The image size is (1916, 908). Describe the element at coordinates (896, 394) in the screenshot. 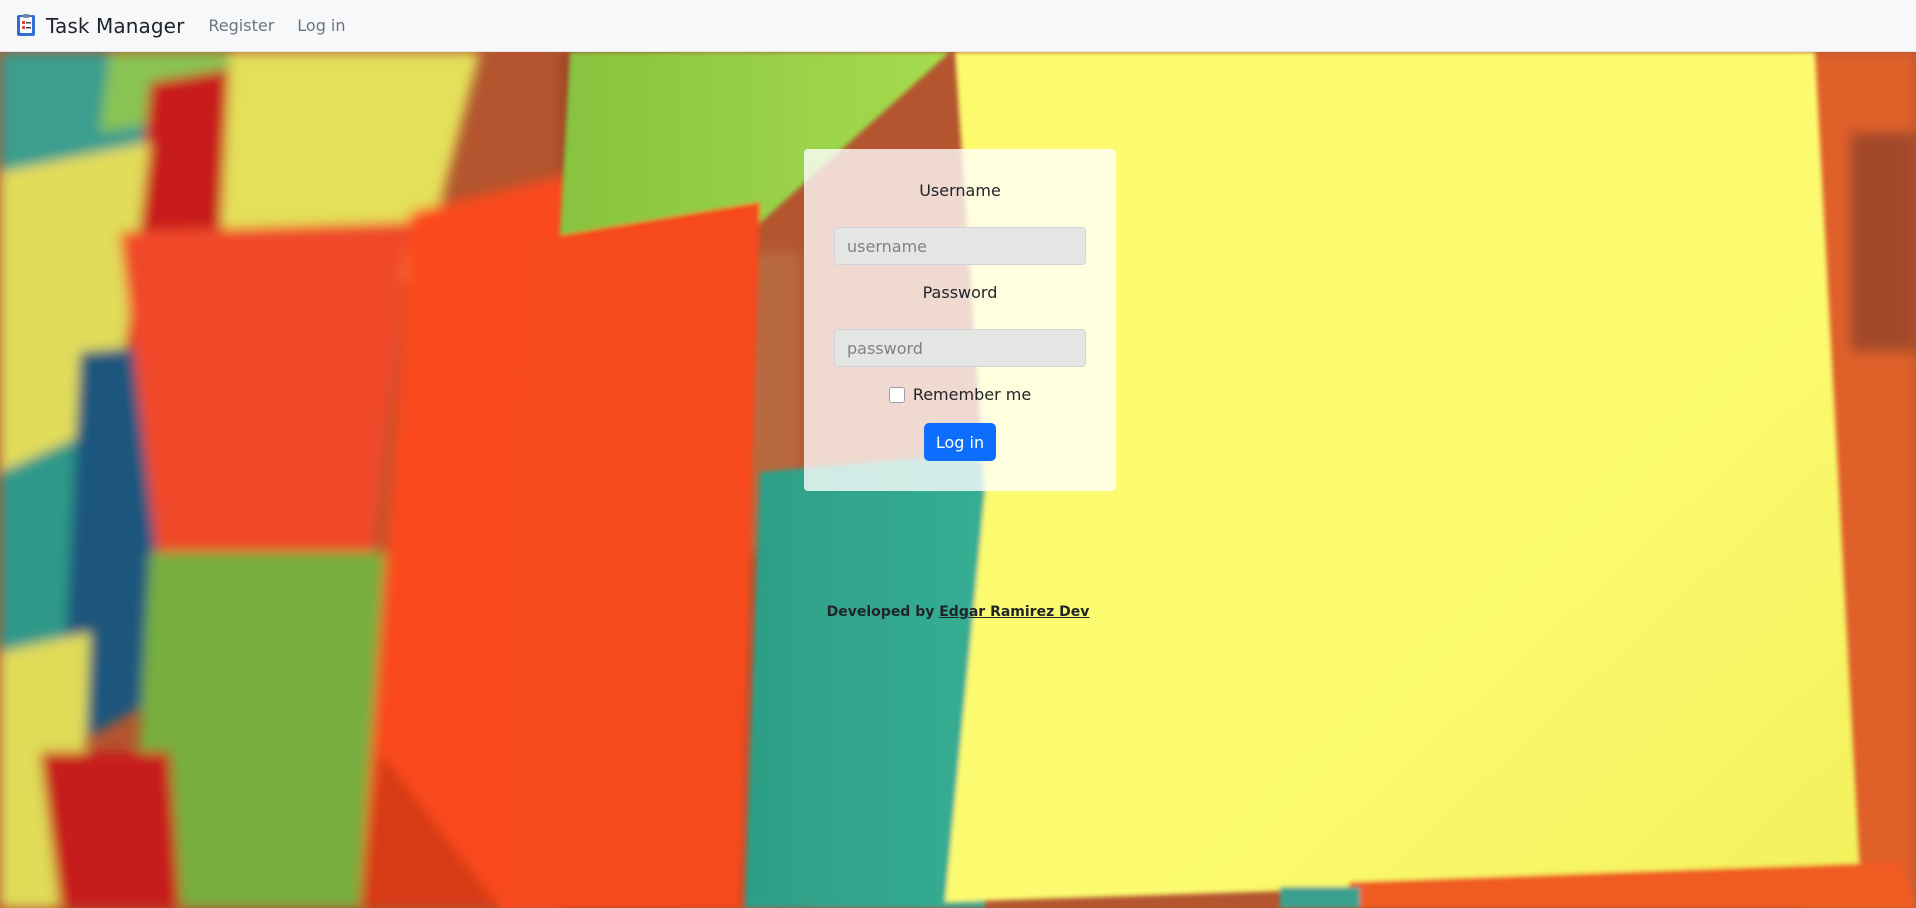

I see `remember-me-checkbox` at that location.